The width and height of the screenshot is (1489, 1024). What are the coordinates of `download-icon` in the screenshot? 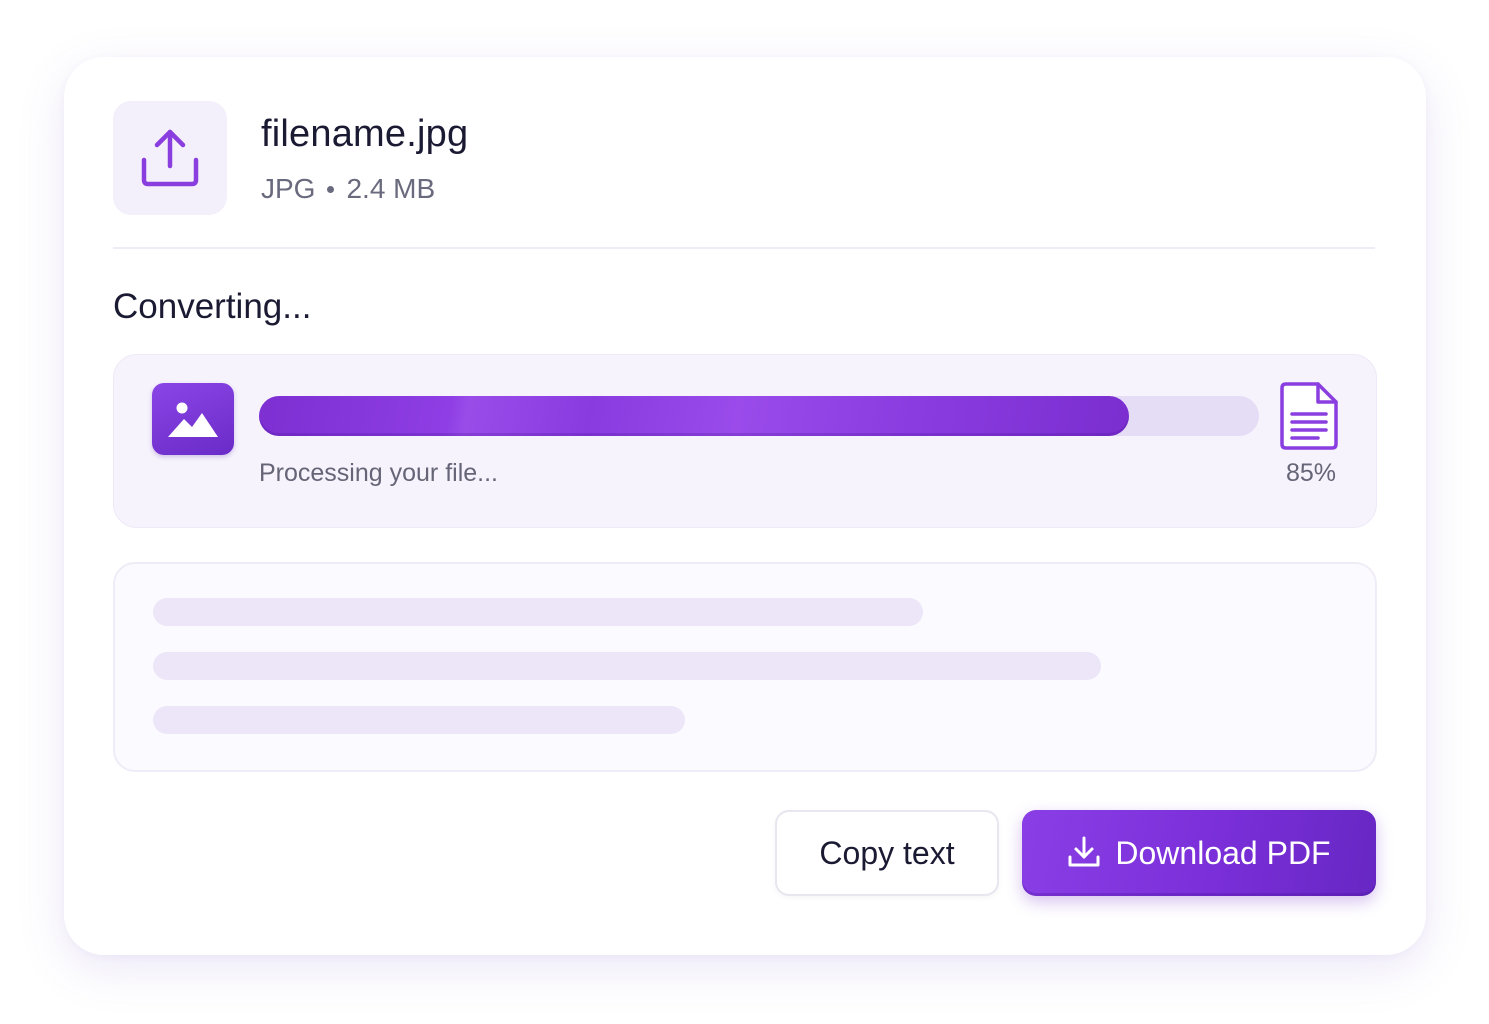 It's located at (1084, 852).